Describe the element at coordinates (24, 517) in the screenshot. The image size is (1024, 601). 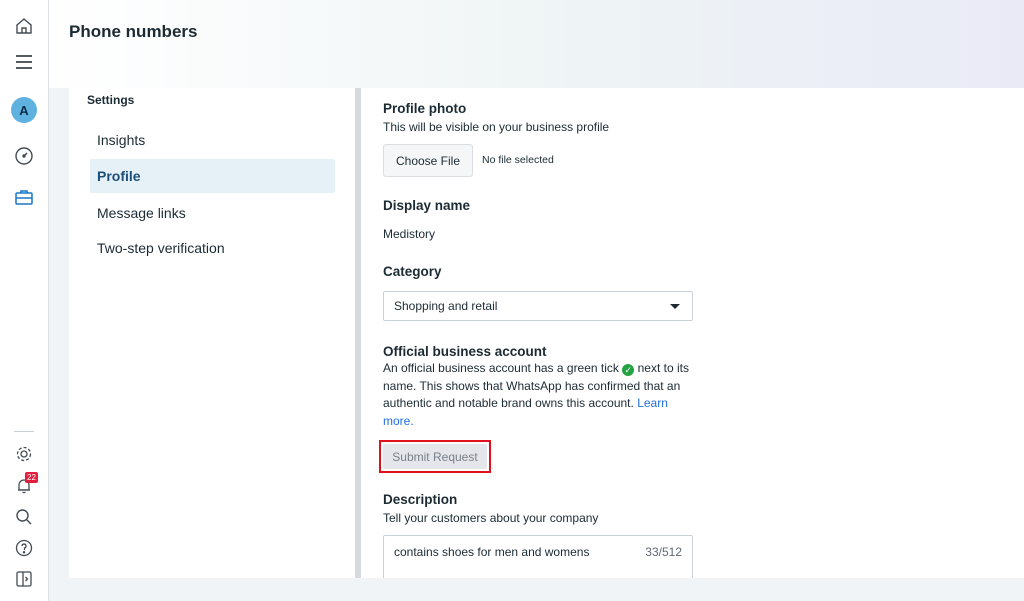
I see `search-icon` at that location.